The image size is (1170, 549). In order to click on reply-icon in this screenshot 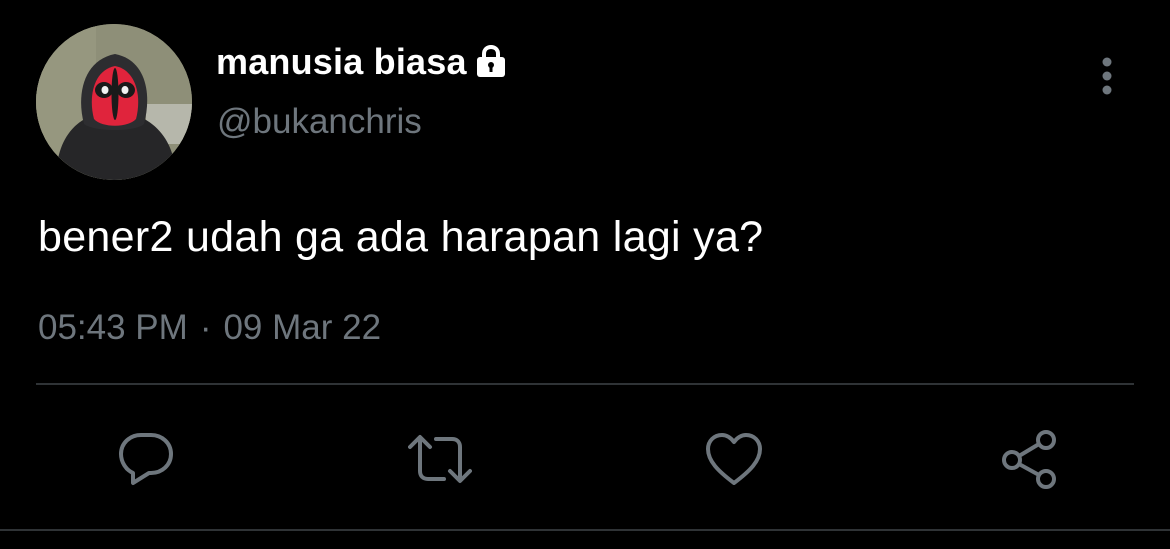, I will do `click(146, 459)`.